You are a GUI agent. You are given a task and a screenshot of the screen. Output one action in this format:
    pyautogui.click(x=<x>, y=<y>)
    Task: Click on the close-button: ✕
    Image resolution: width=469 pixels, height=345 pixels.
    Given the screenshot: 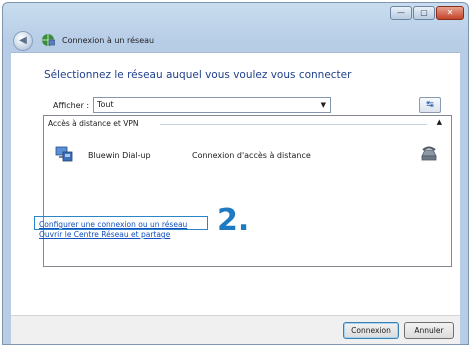 What is the action you would take?
    pyautogui.click(x=450, y=13)
    